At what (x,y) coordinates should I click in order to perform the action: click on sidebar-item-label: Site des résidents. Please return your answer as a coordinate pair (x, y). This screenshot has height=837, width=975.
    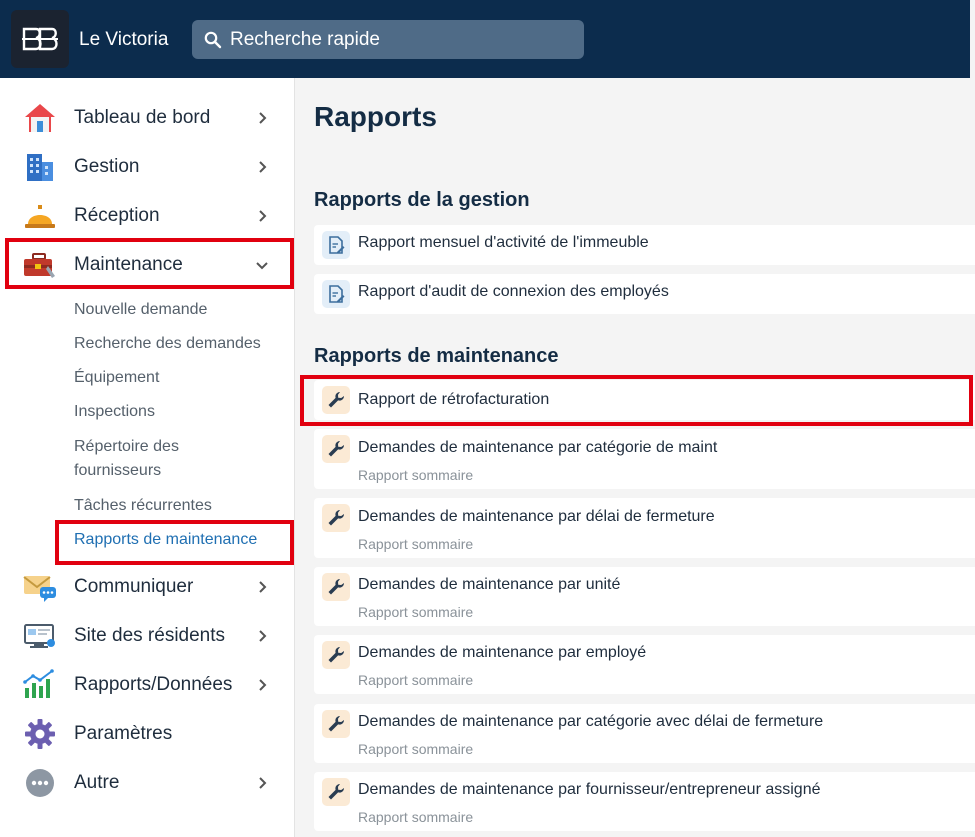
    Looking at the image, I should click on (150, 635).